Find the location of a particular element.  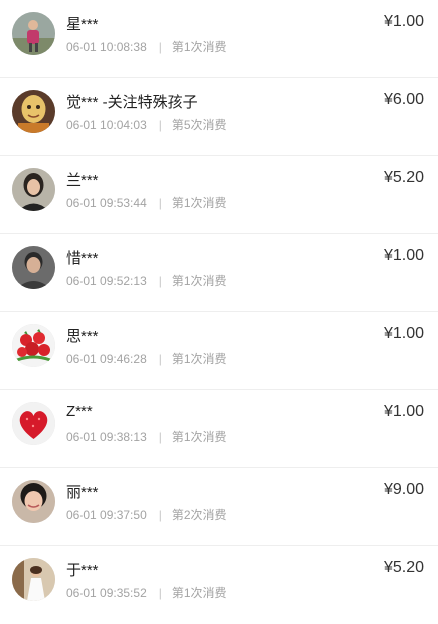

list-item: 觉*** -关注特殊孩子 06-01 10:04:03 | 第5次消费 ¥6.00 is located at coordinates (219, 117).